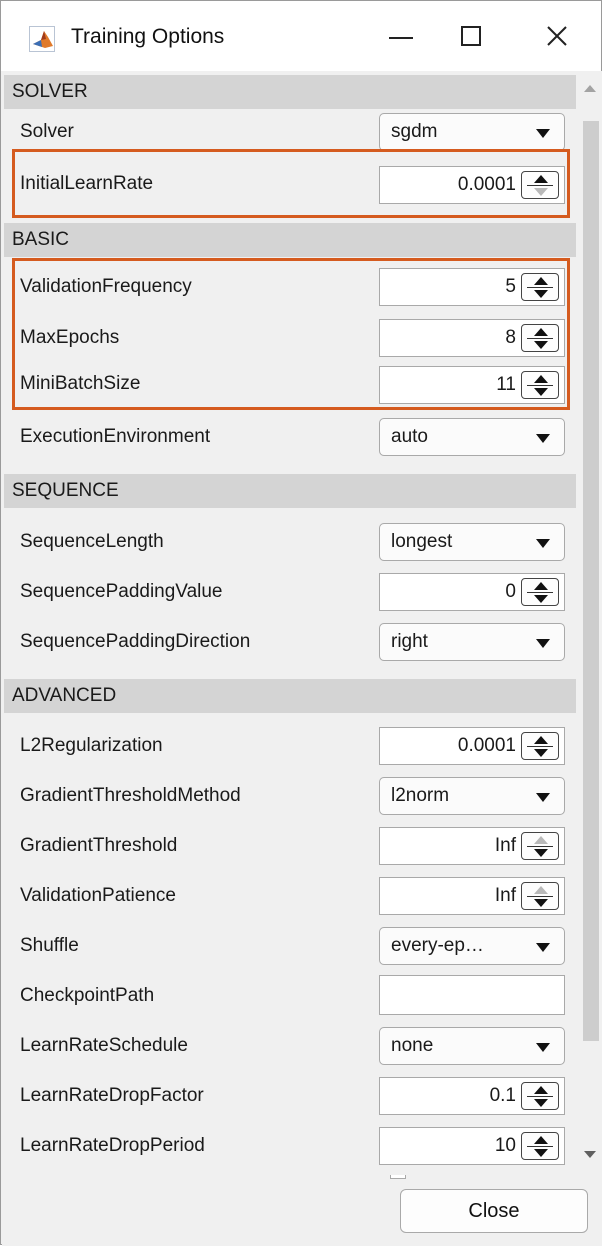 Image resolution: width=602 pixels, height=1246 pixels. What do you see at coordinates (290, 92) in the screenshot?
I see `section-header-solver: SOLVER` at bounding box center [290, 92].